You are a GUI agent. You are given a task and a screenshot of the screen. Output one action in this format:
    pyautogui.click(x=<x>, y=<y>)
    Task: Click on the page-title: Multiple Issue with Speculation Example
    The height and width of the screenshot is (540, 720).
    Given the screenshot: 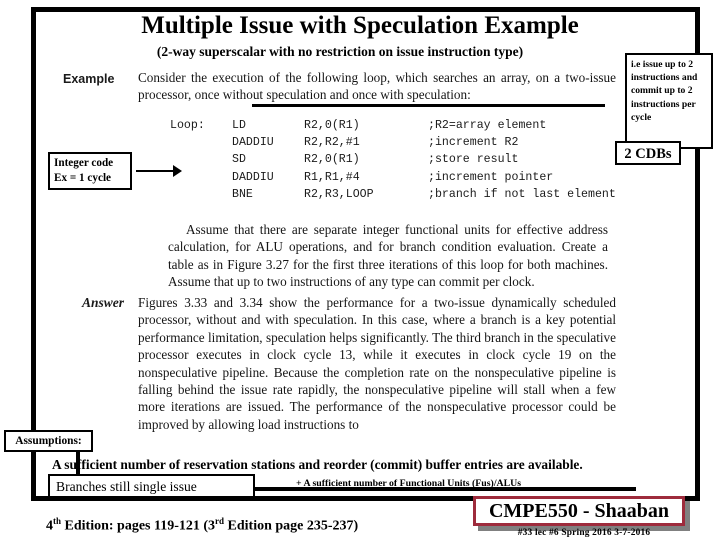 What is the action you would take?
    pyautogui.click(x=360, y=25)
    